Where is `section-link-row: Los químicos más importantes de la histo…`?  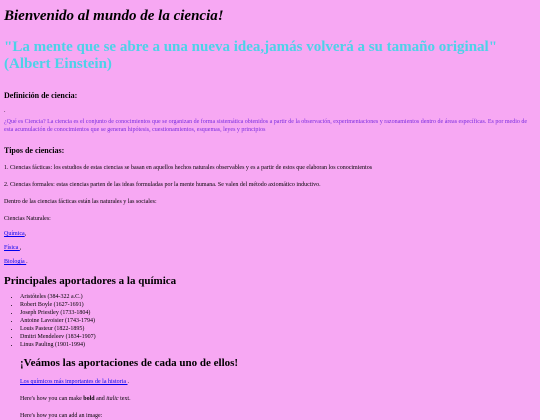 section-link-row: Los químicos más importantes de la histo… is located at coordinates (278, 382).